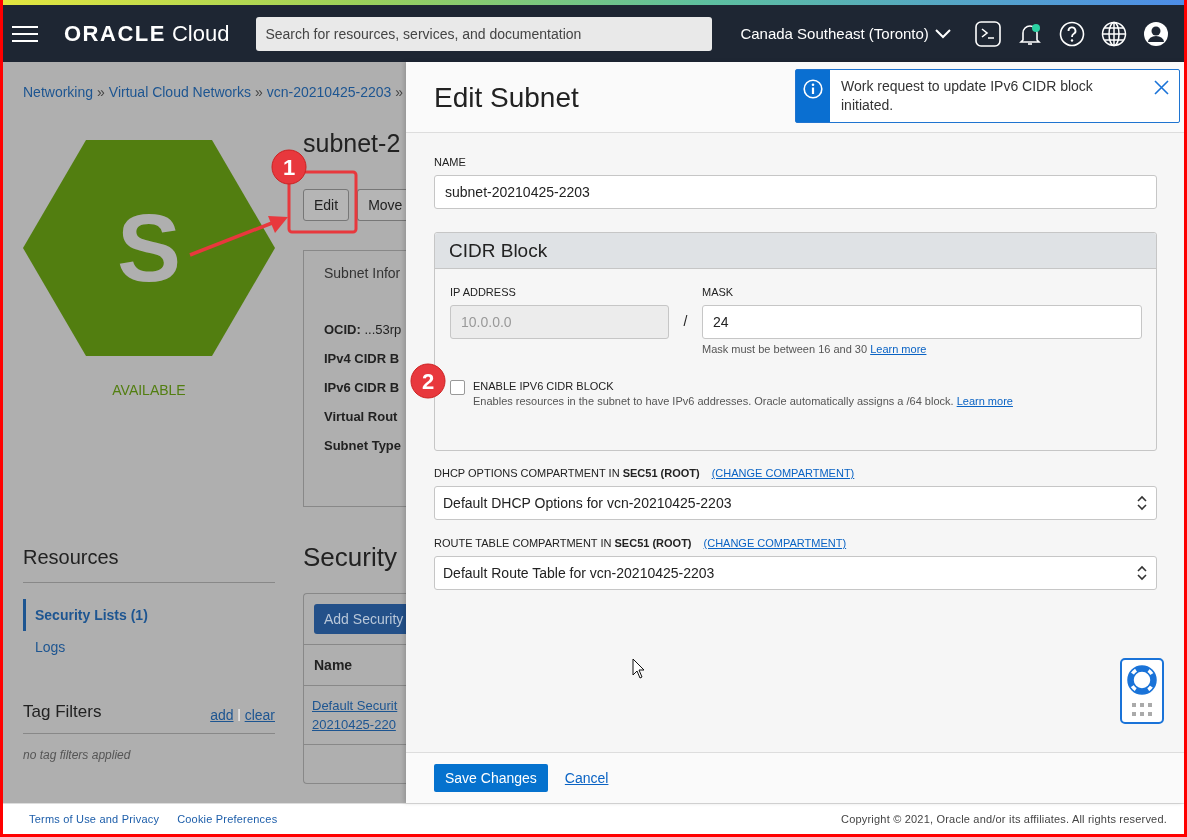 This screenshot has width=1187, height=837. I want to click on mask-field: 24, so click(922, 322).